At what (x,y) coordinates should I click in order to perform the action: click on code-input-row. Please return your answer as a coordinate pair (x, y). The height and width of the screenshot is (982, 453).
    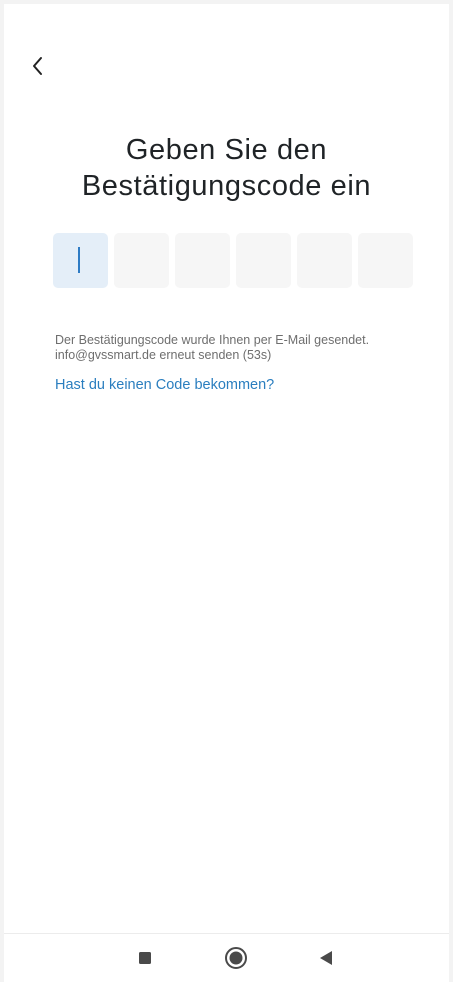
    Looking at the image, I should click on (233, 260).